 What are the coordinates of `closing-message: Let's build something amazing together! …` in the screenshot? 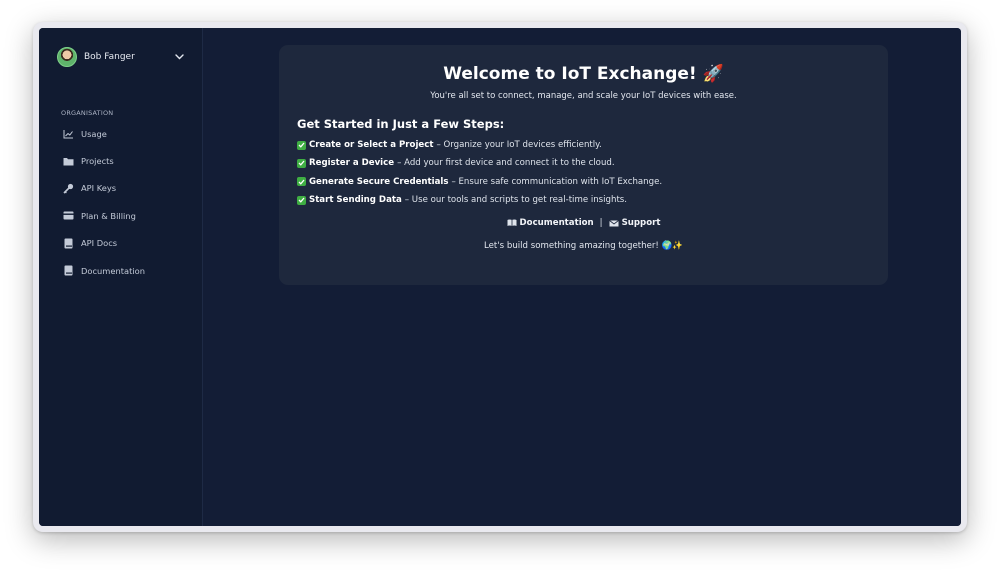 It's located at (583, 246).